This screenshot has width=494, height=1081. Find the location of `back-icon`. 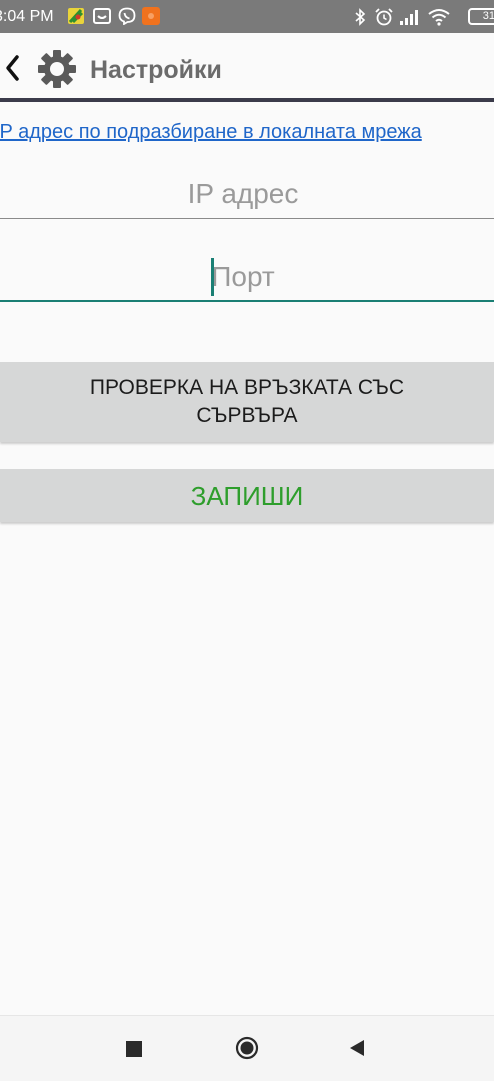

back-icon is located at coordinates (357, 1048).